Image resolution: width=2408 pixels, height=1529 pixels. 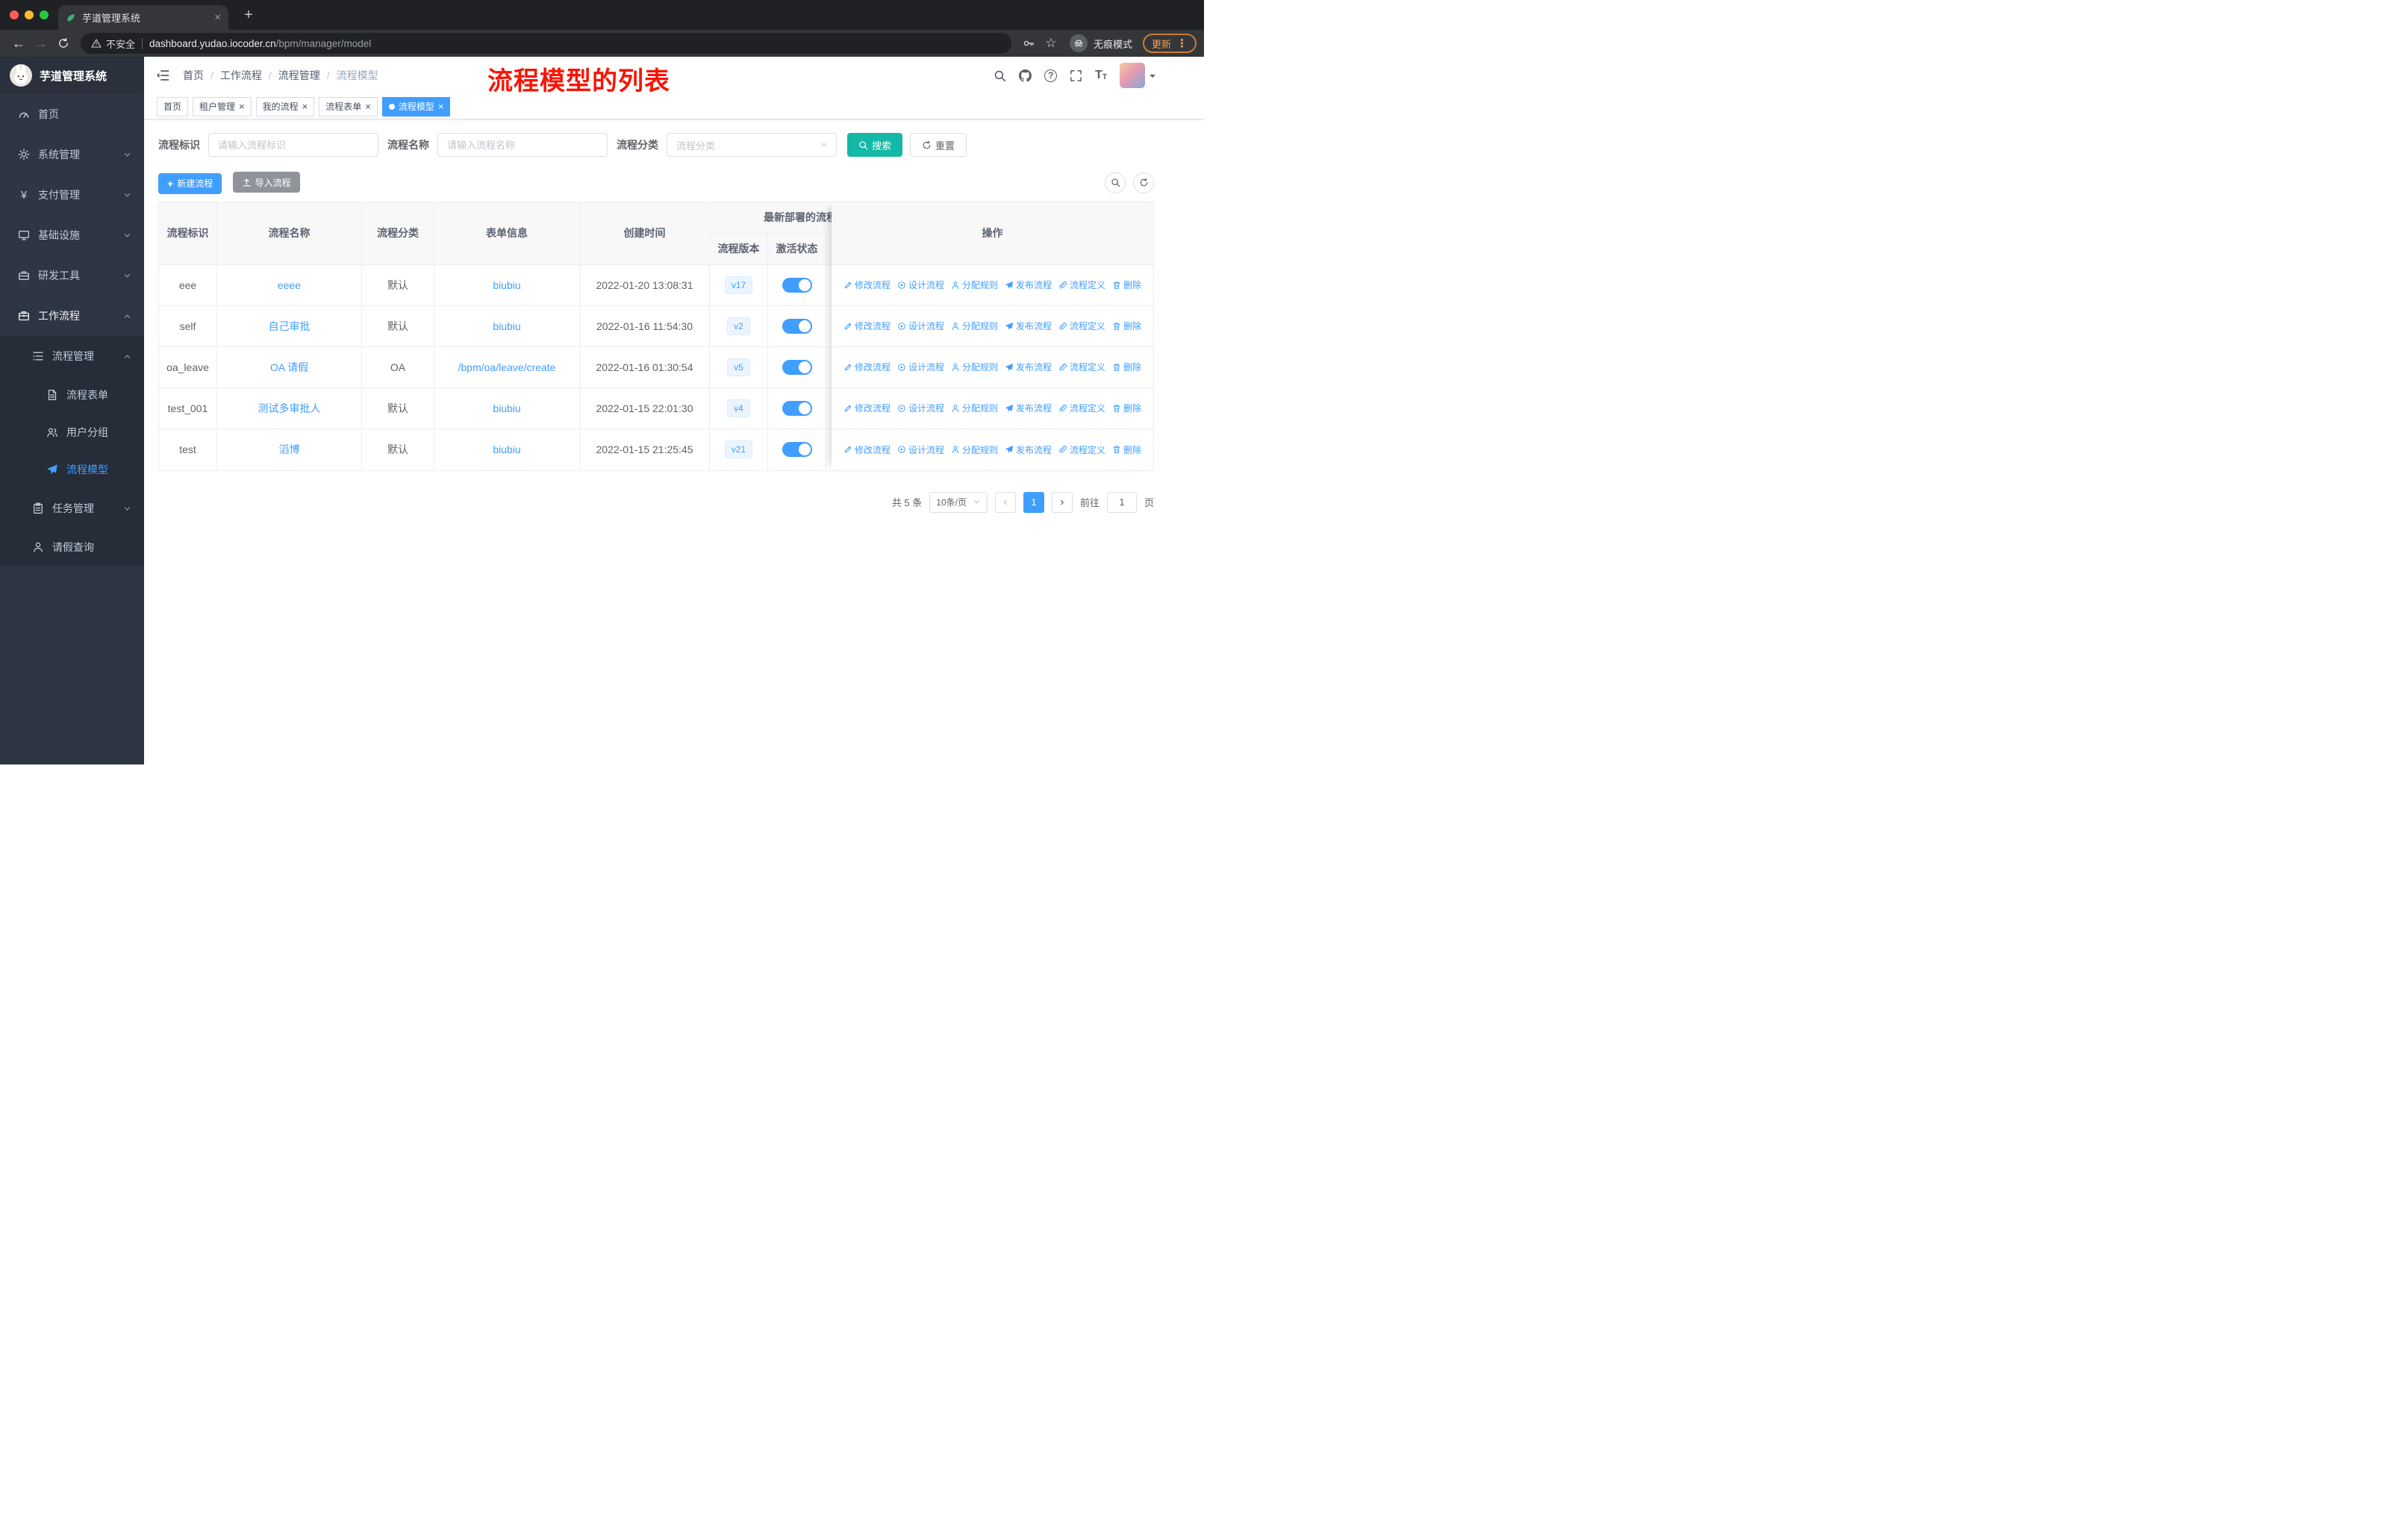 What do you see at coordinates (72, 469) in the screenshot?
I see `sidebar-item-process-model: 流程模型` at bounding box center [72, 469].